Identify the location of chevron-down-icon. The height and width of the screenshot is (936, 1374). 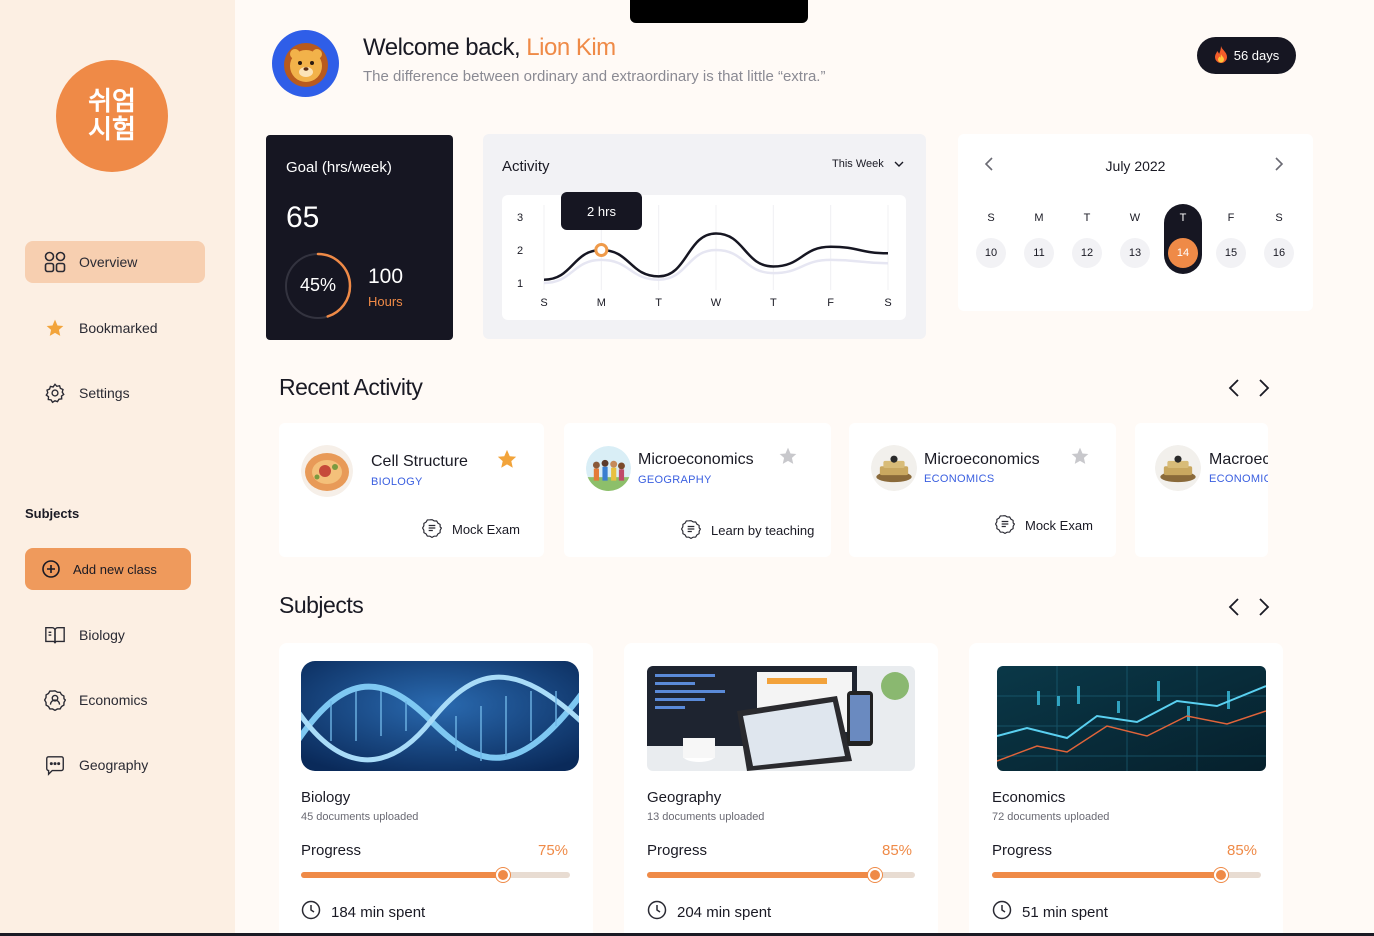
(899, 164).